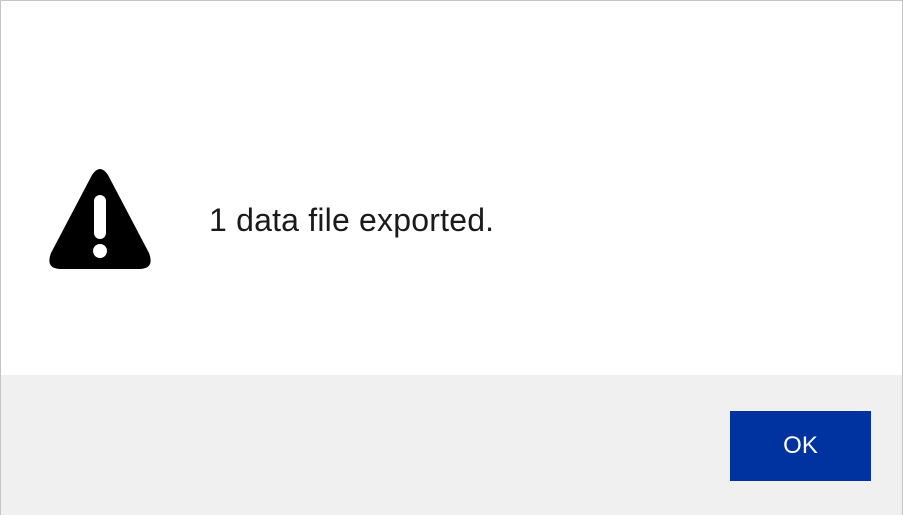 The image size is (903, 515). Describe the element at coordinates (800, 446) in the screenshot. I see `ok-button: OK` at that location.